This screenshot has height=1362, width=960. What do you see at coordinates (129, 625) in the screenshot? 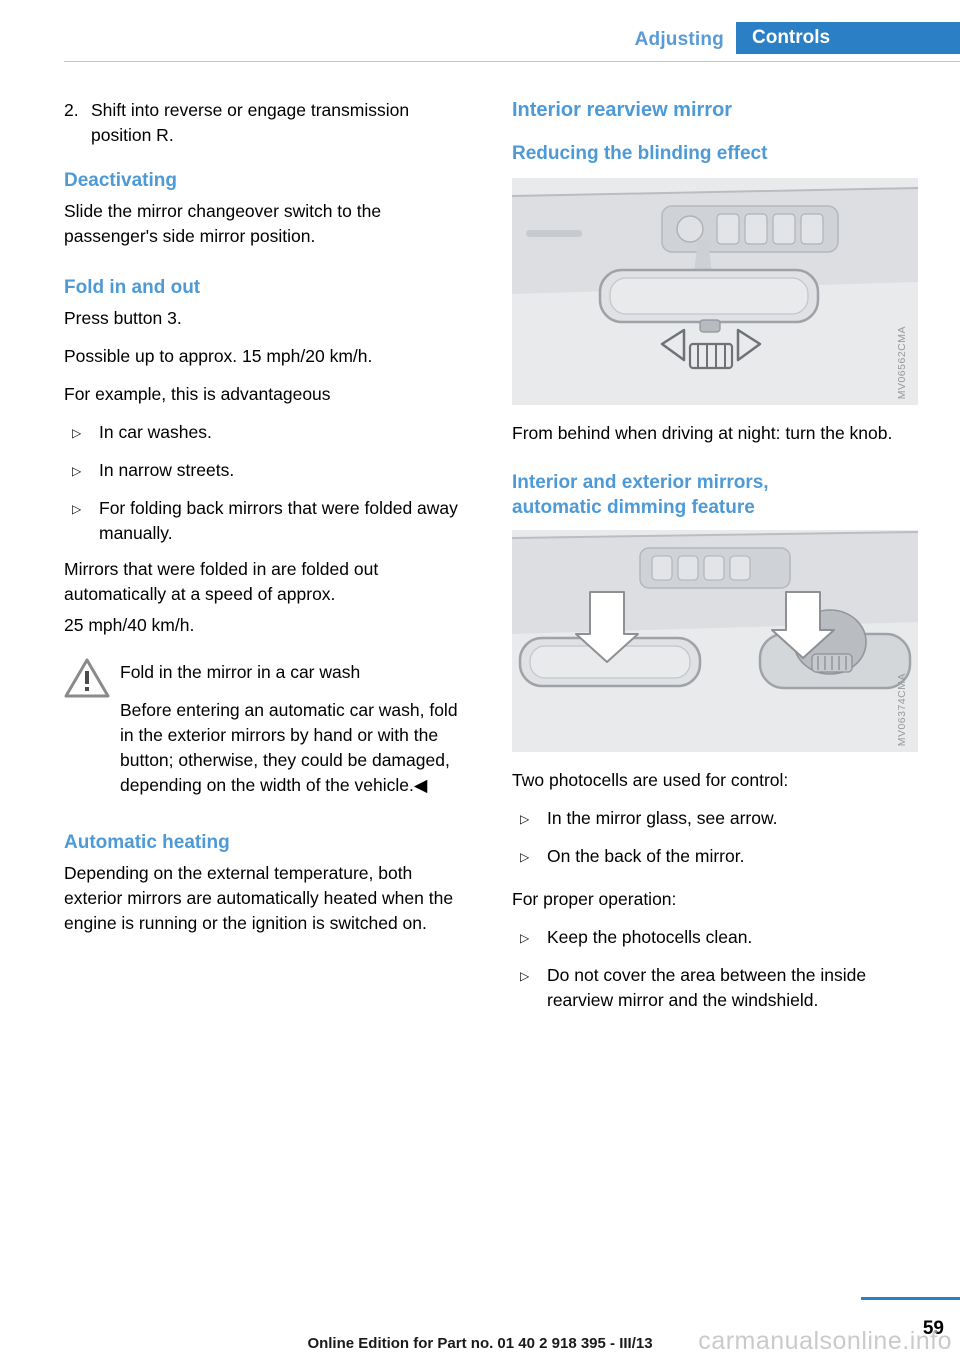
I see `fold-paragraph-5: 25 mph/40 km/h.` at bounding box center [129, 625].